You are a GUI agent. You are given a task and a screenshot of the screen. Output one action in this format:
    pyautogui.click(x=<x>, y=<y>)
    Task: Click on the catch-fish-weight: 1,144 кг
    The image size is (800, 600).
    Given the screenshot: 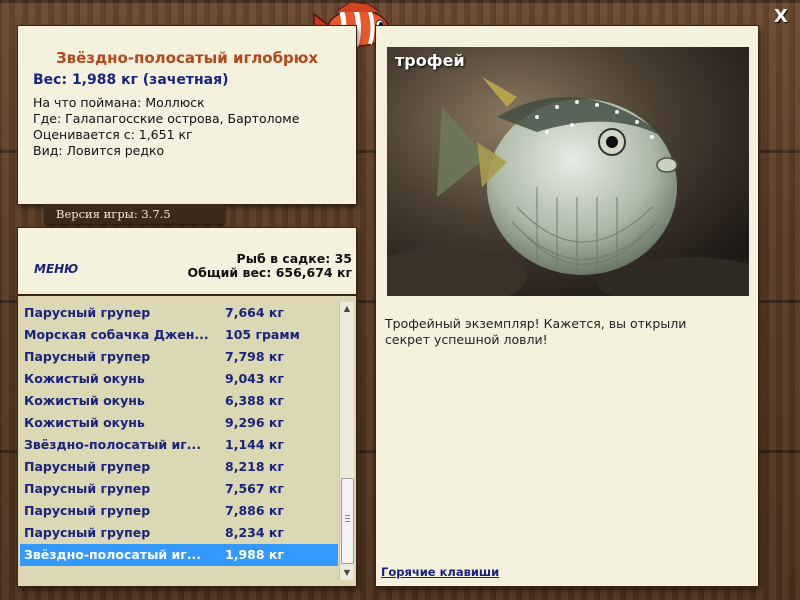 What is the action you would take?
    pyautogui.click(x=254, y=444)
    